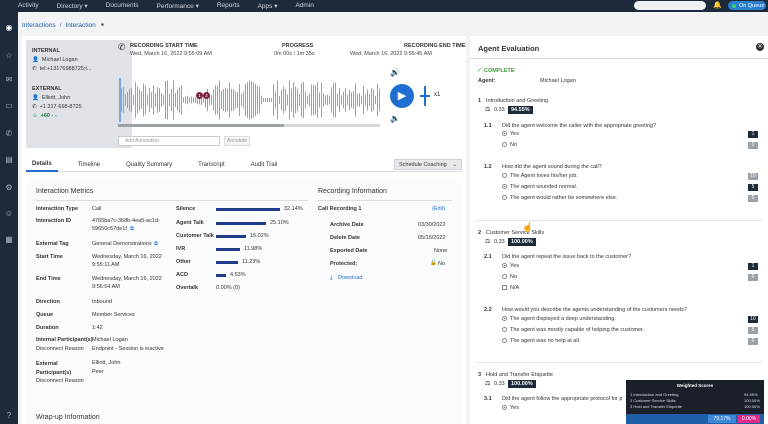  Describe the element at coordinates (347, 225) in the screenshot. I see `archive-date-label: Archive Date` at that location.